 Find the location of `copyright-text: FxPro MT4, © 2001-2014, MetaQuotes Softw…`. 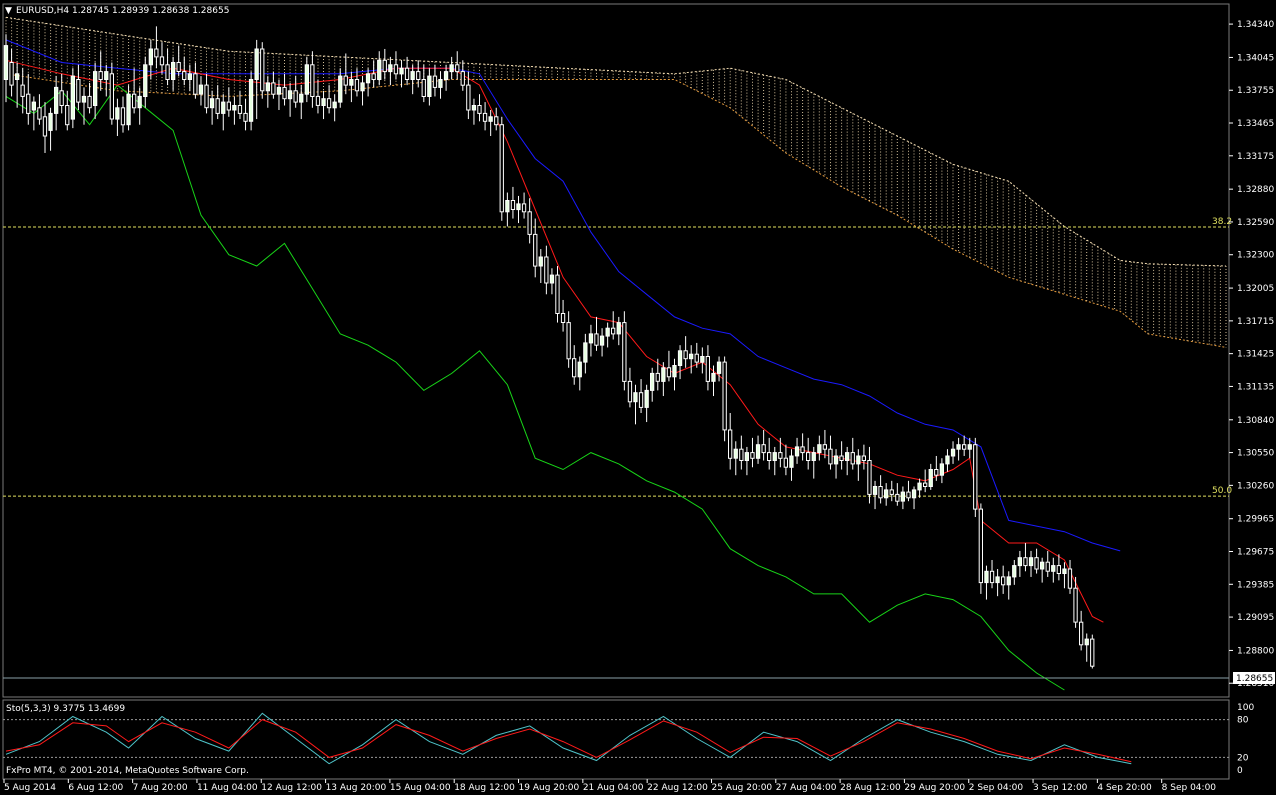

copyright-text: FxPro MT4, © 2001-2014, MetaQuotes Softw… is located at coordinates (127, 771).